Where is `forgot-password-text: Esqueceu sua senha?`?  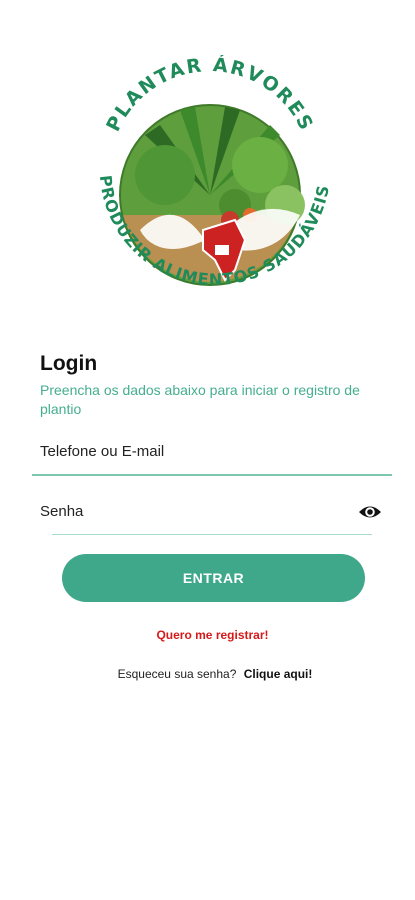 forgot-password-text: Esqueceu sua senha? is located at coordinates (177, 674).